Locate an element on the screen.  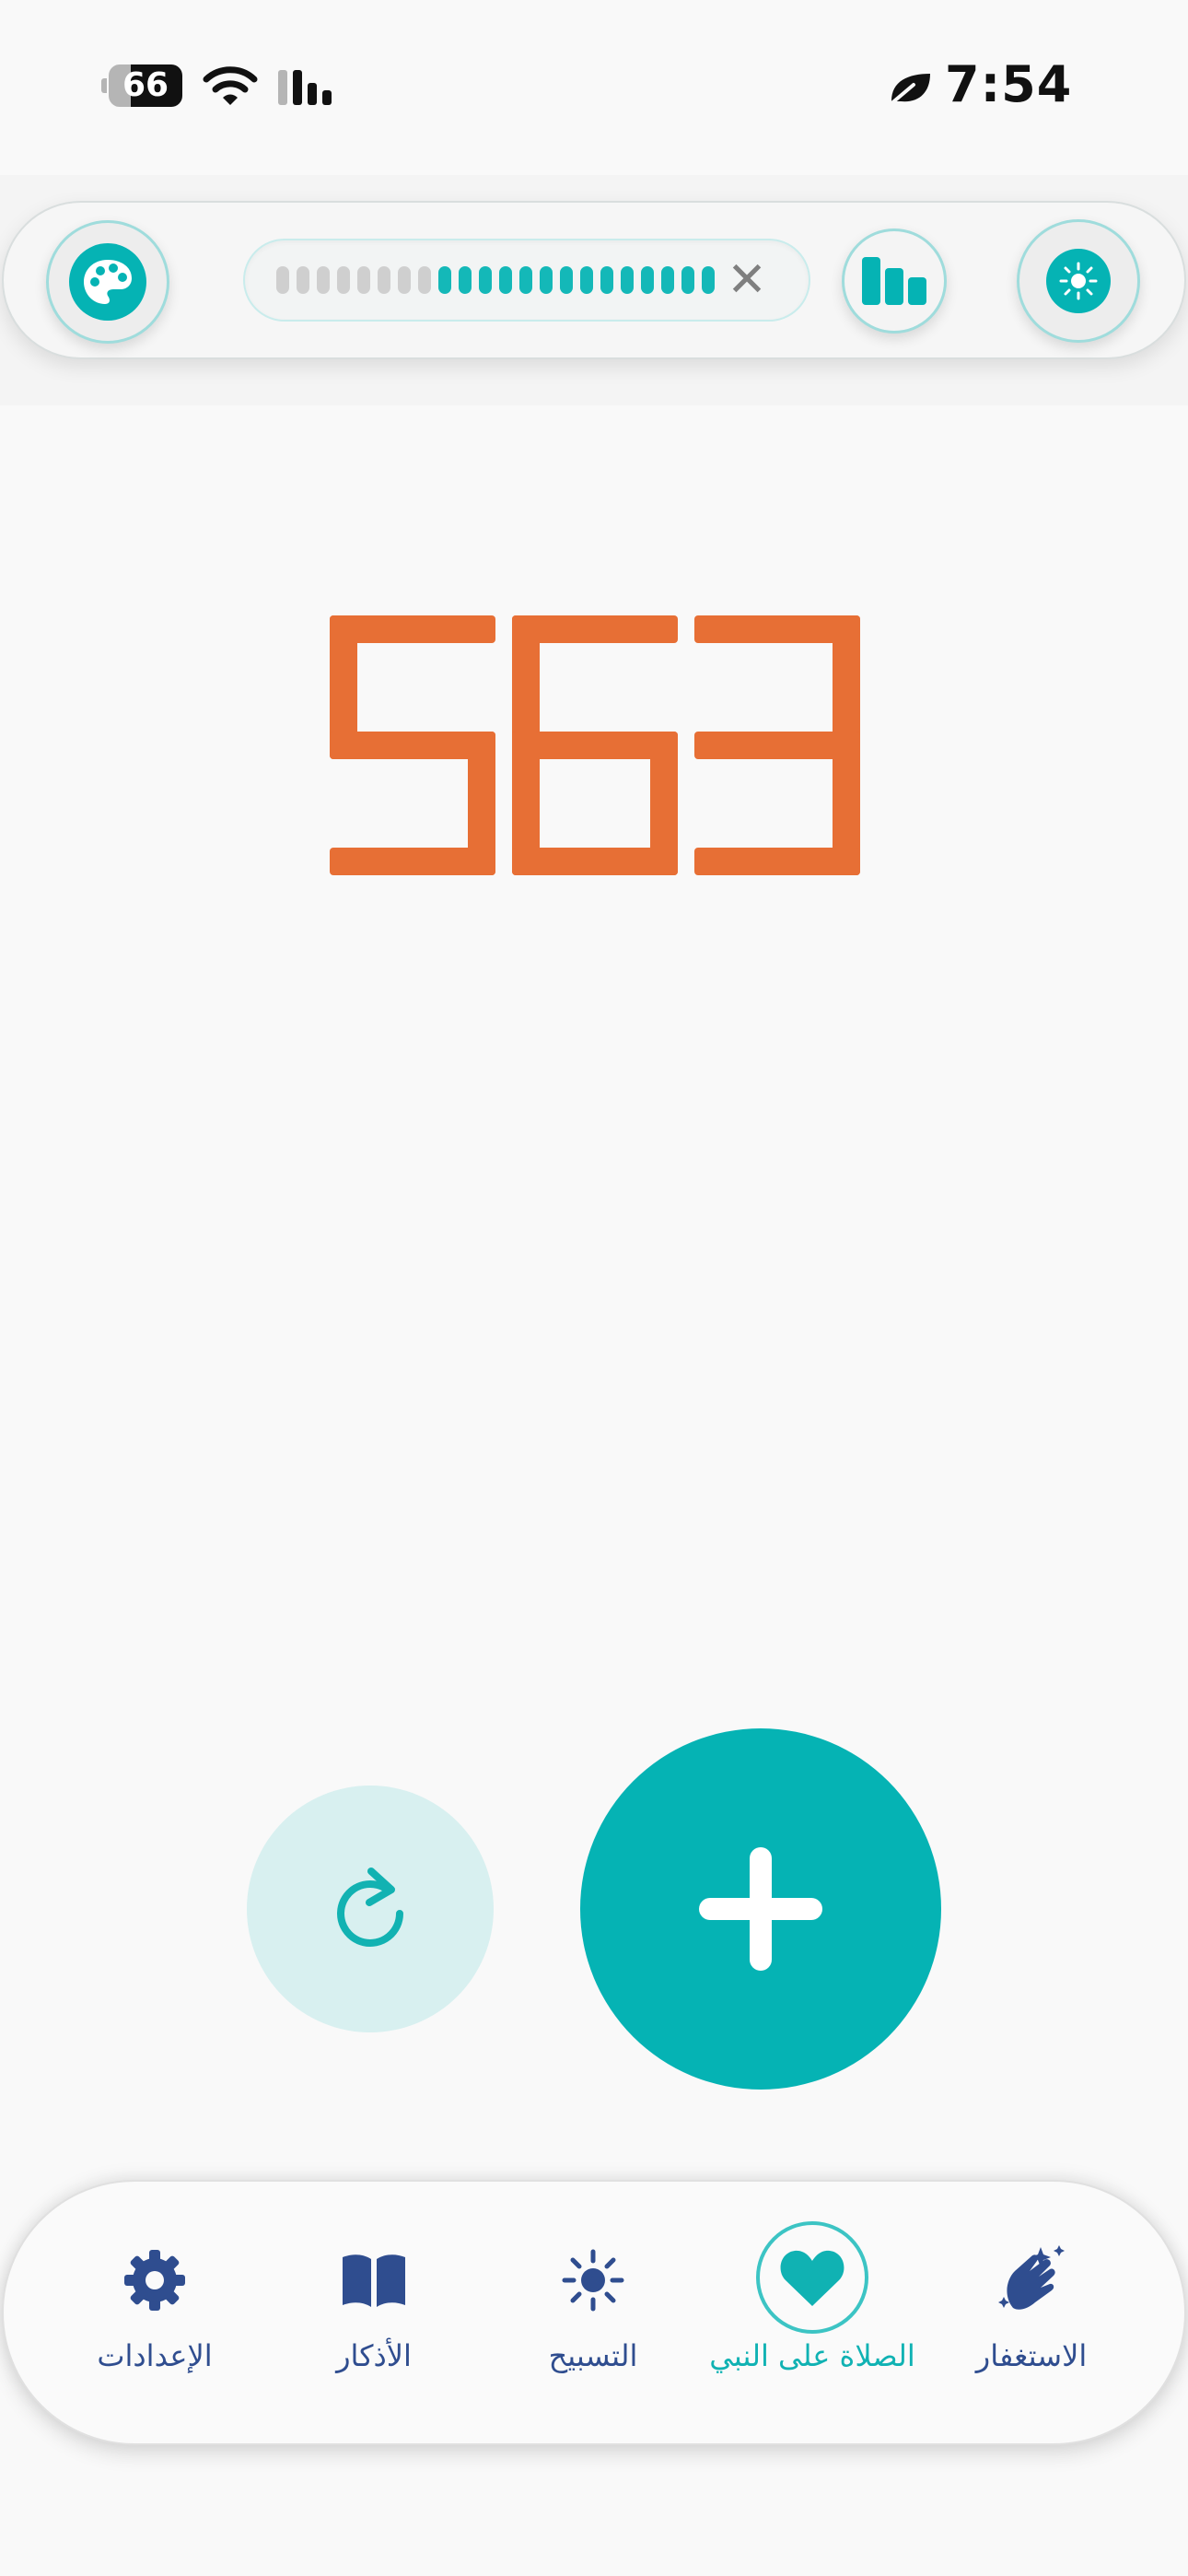
reset-button is located at coordinates (370, 1909).